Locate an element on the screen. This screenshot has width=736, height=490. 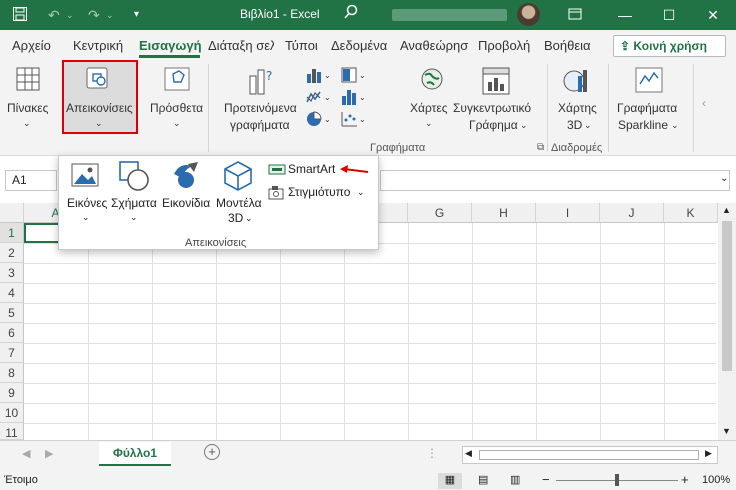
search-icon is located at coordinates (351, 14).